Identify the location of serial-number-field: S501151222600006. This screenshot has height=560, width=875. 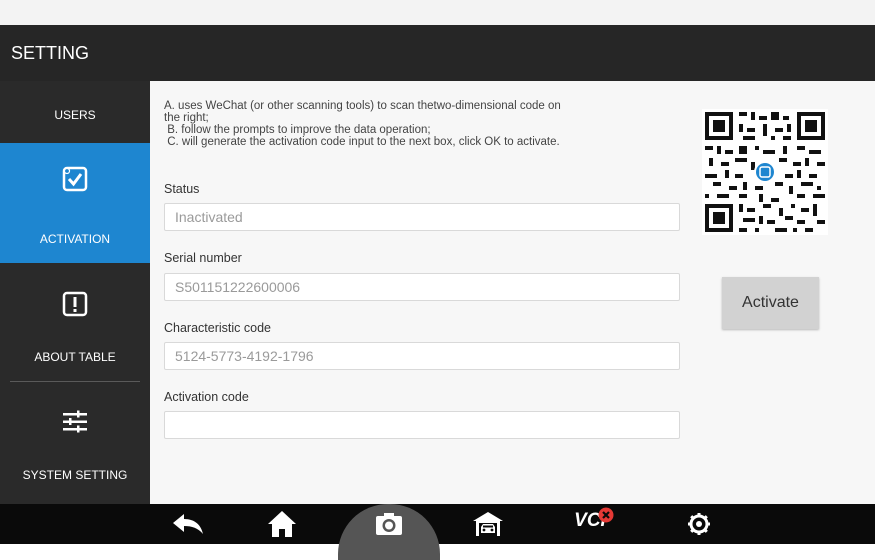
(422, 287).